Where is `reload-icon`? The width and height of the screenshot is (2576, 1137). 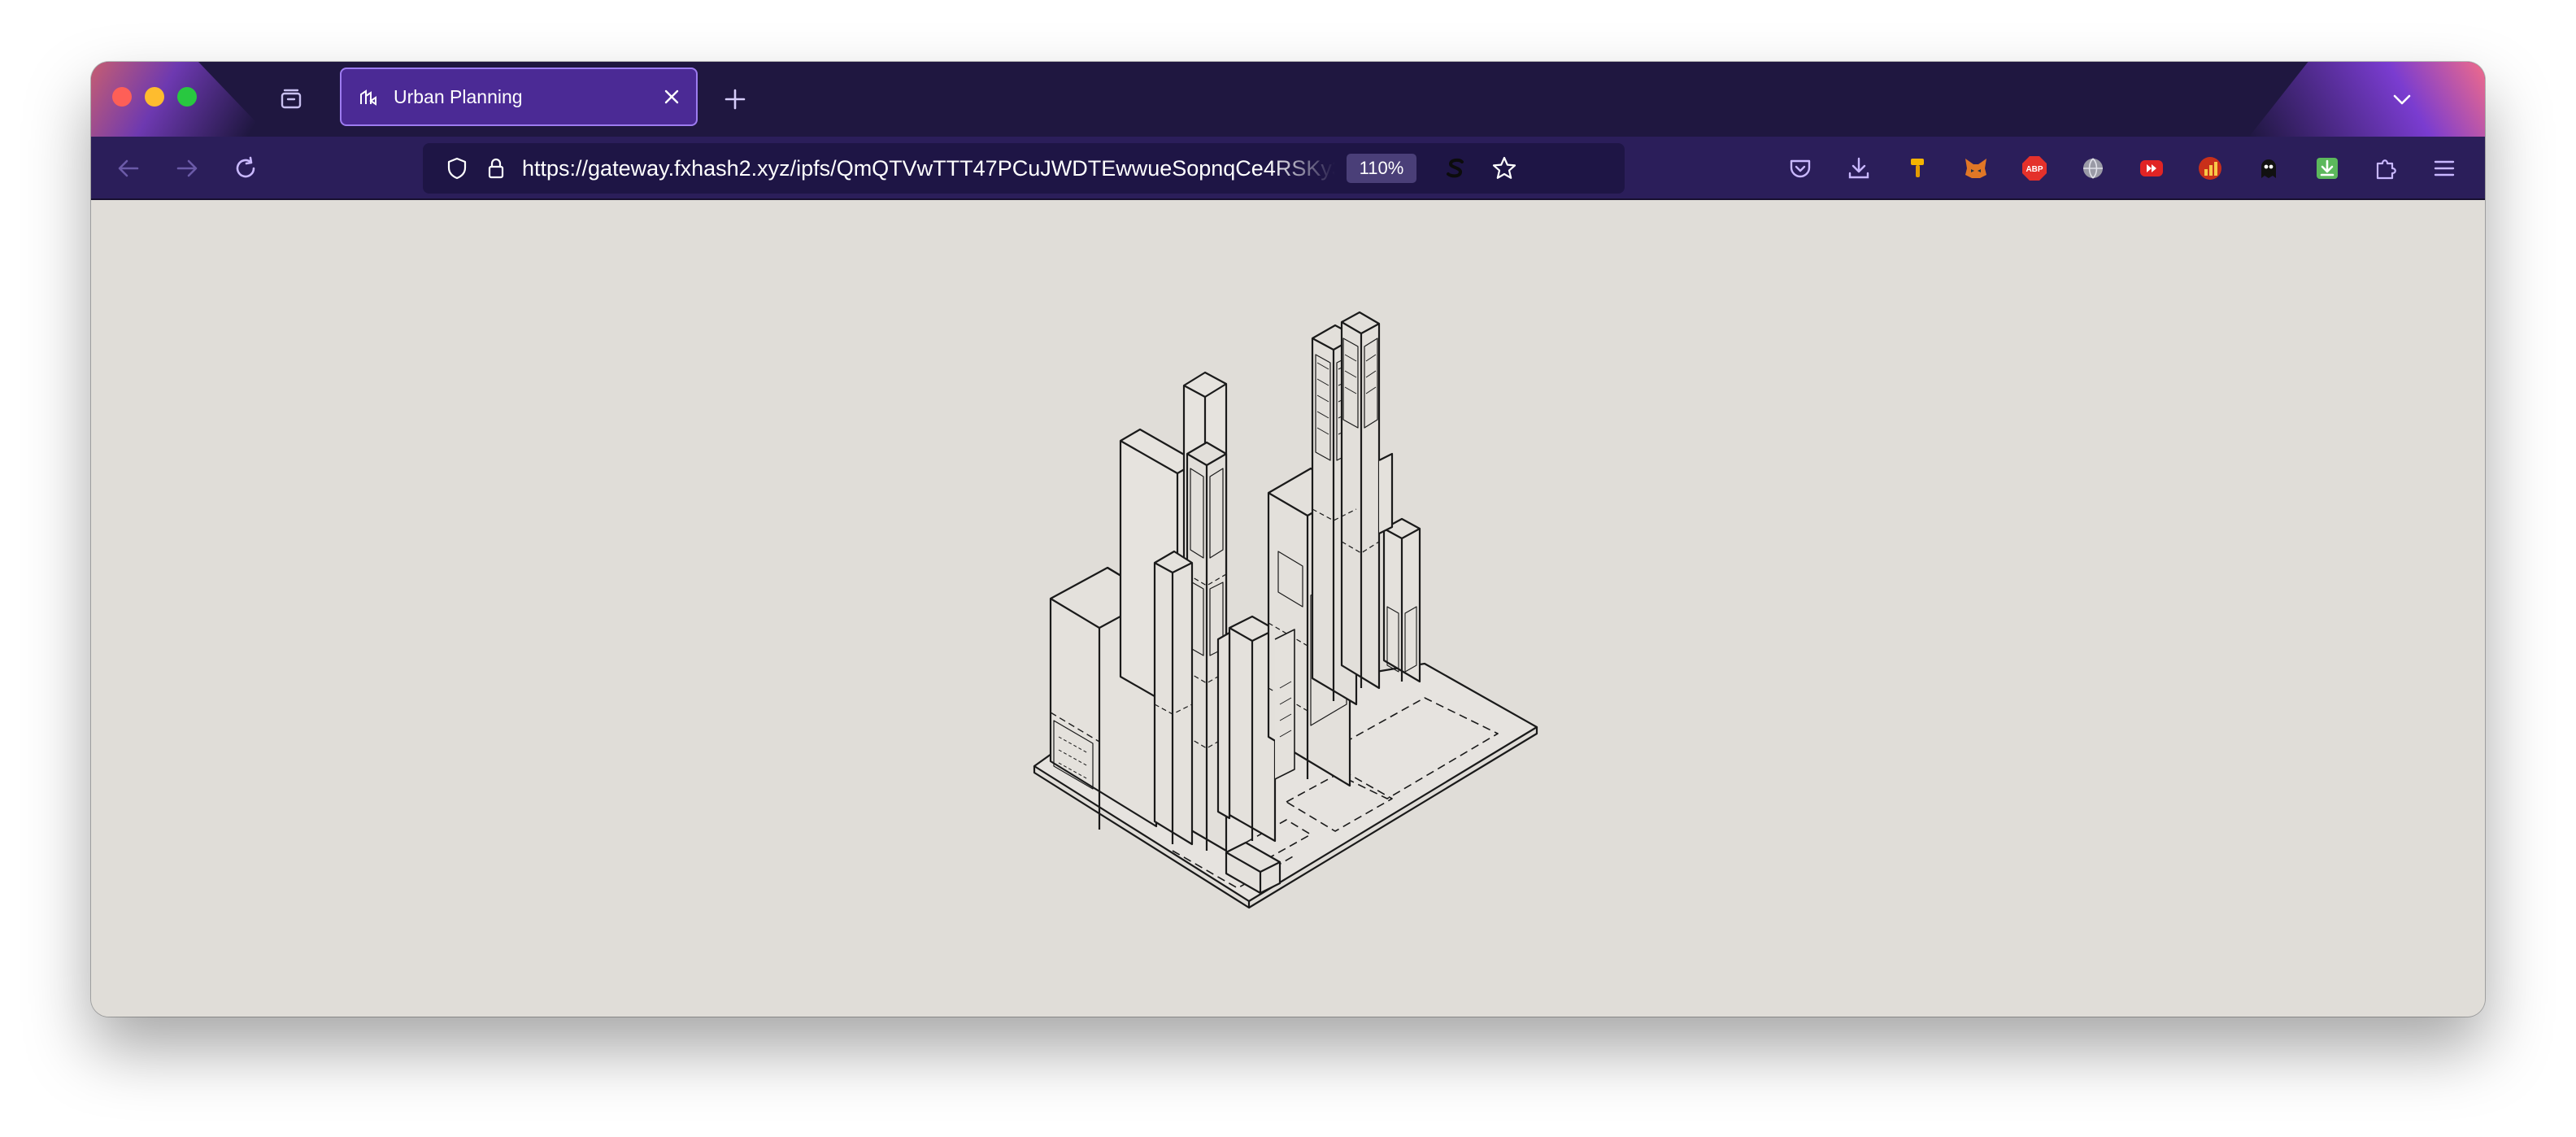
reload-icon is located at coordinates (246, 167).